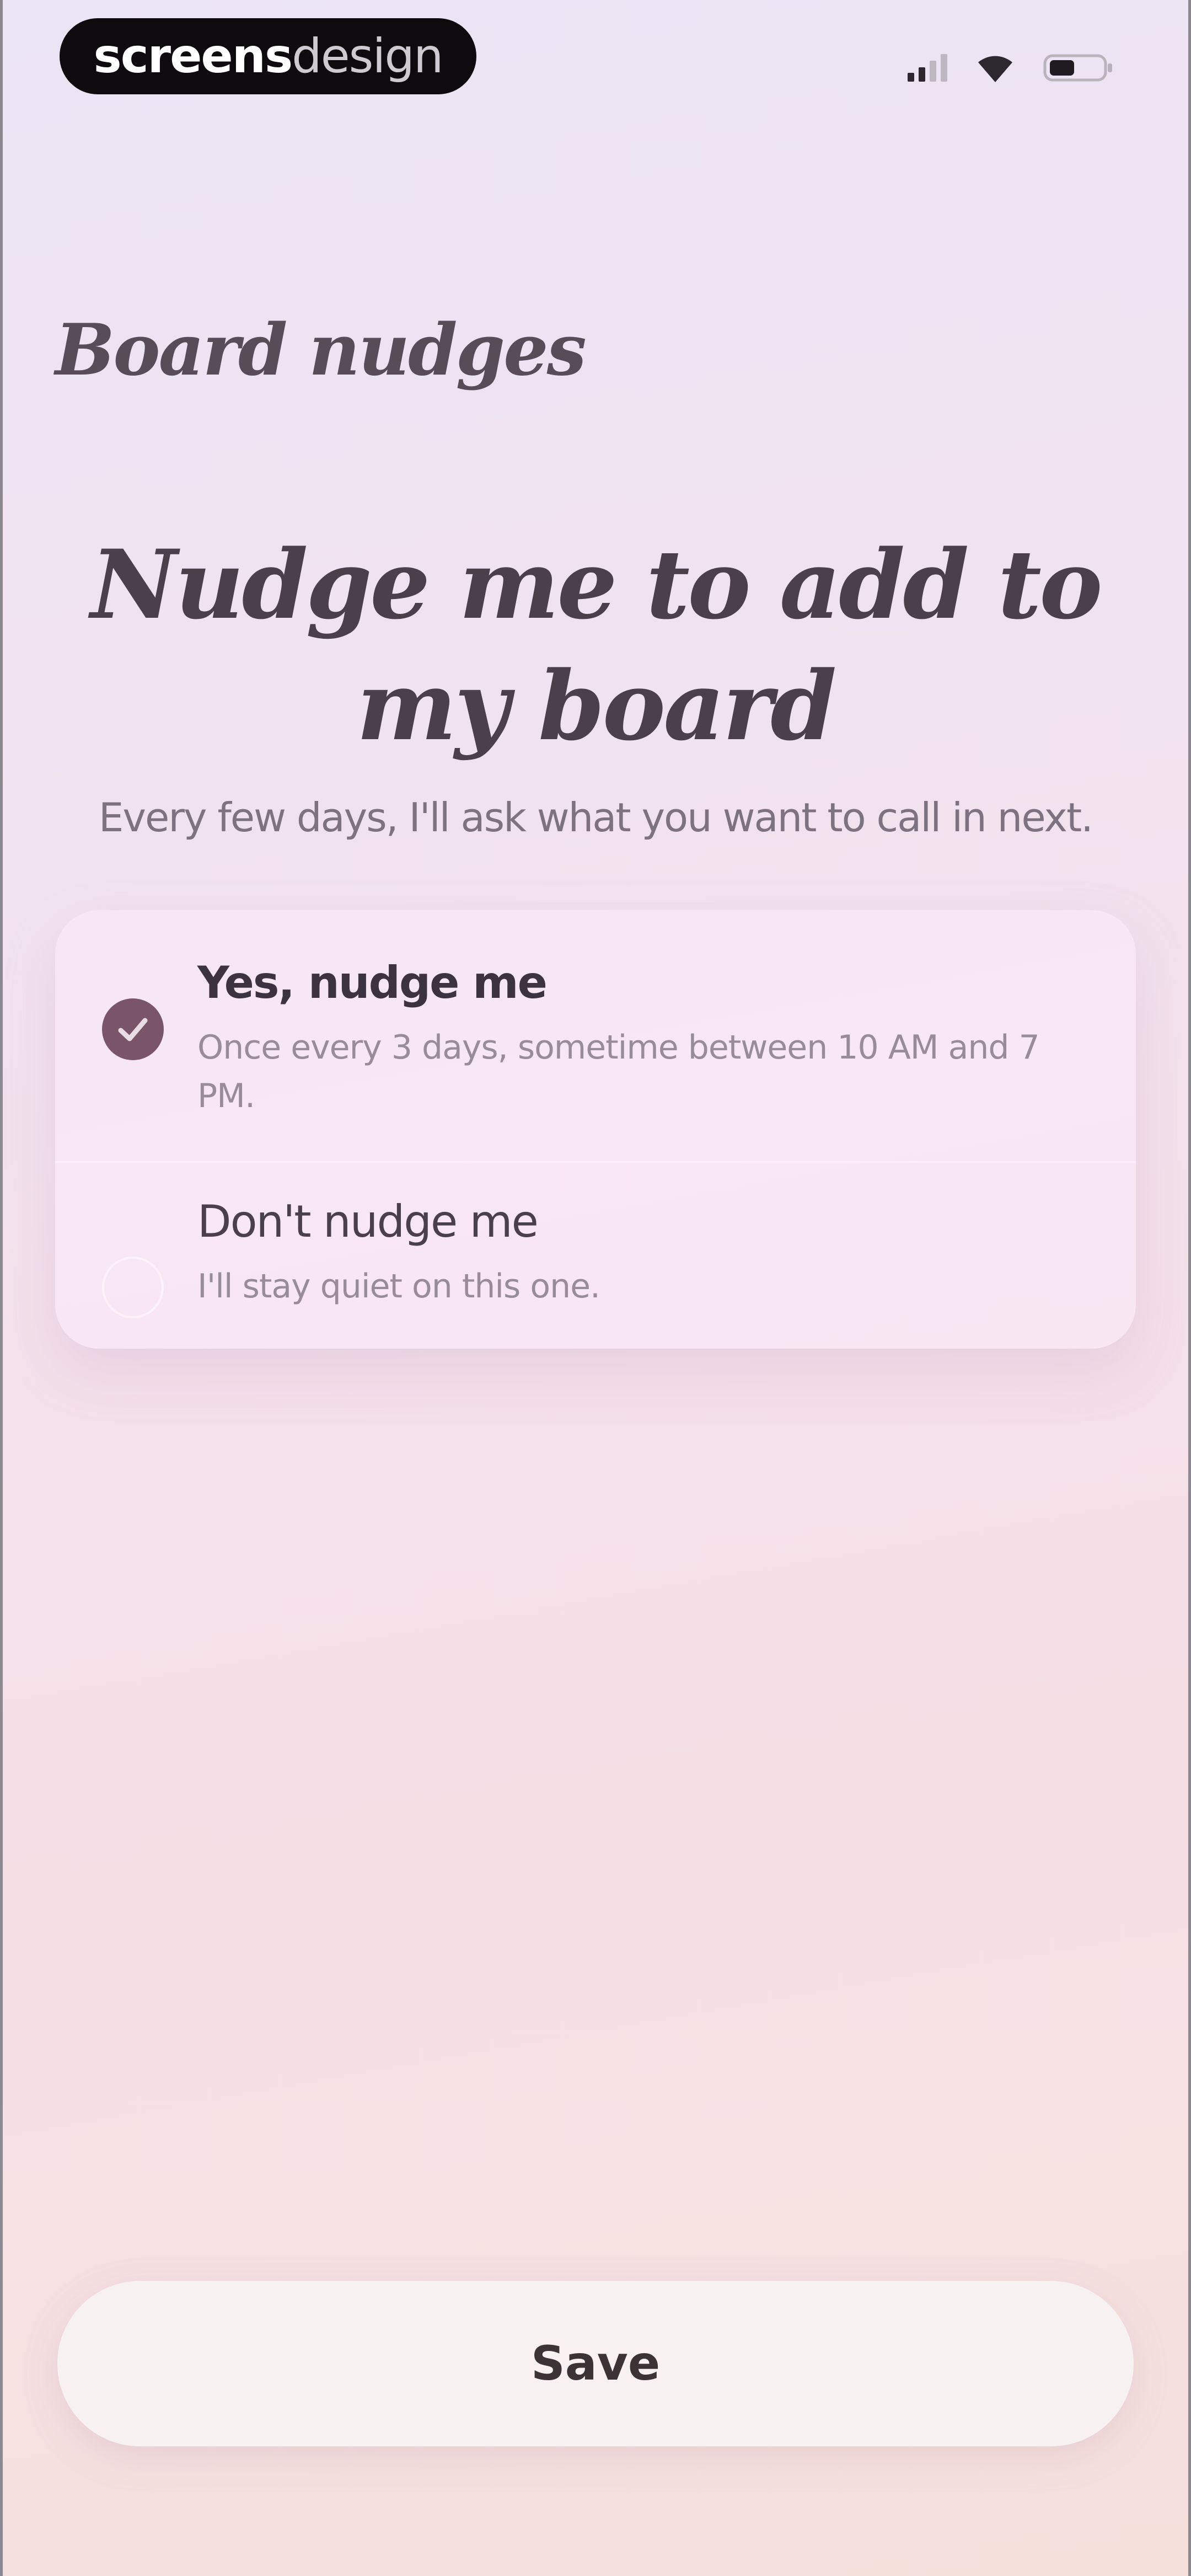  What do you see at coordinates (193, 56) in the screenshot?
I see `brand-logo-bold: screens` at bounding box center [193, 56].